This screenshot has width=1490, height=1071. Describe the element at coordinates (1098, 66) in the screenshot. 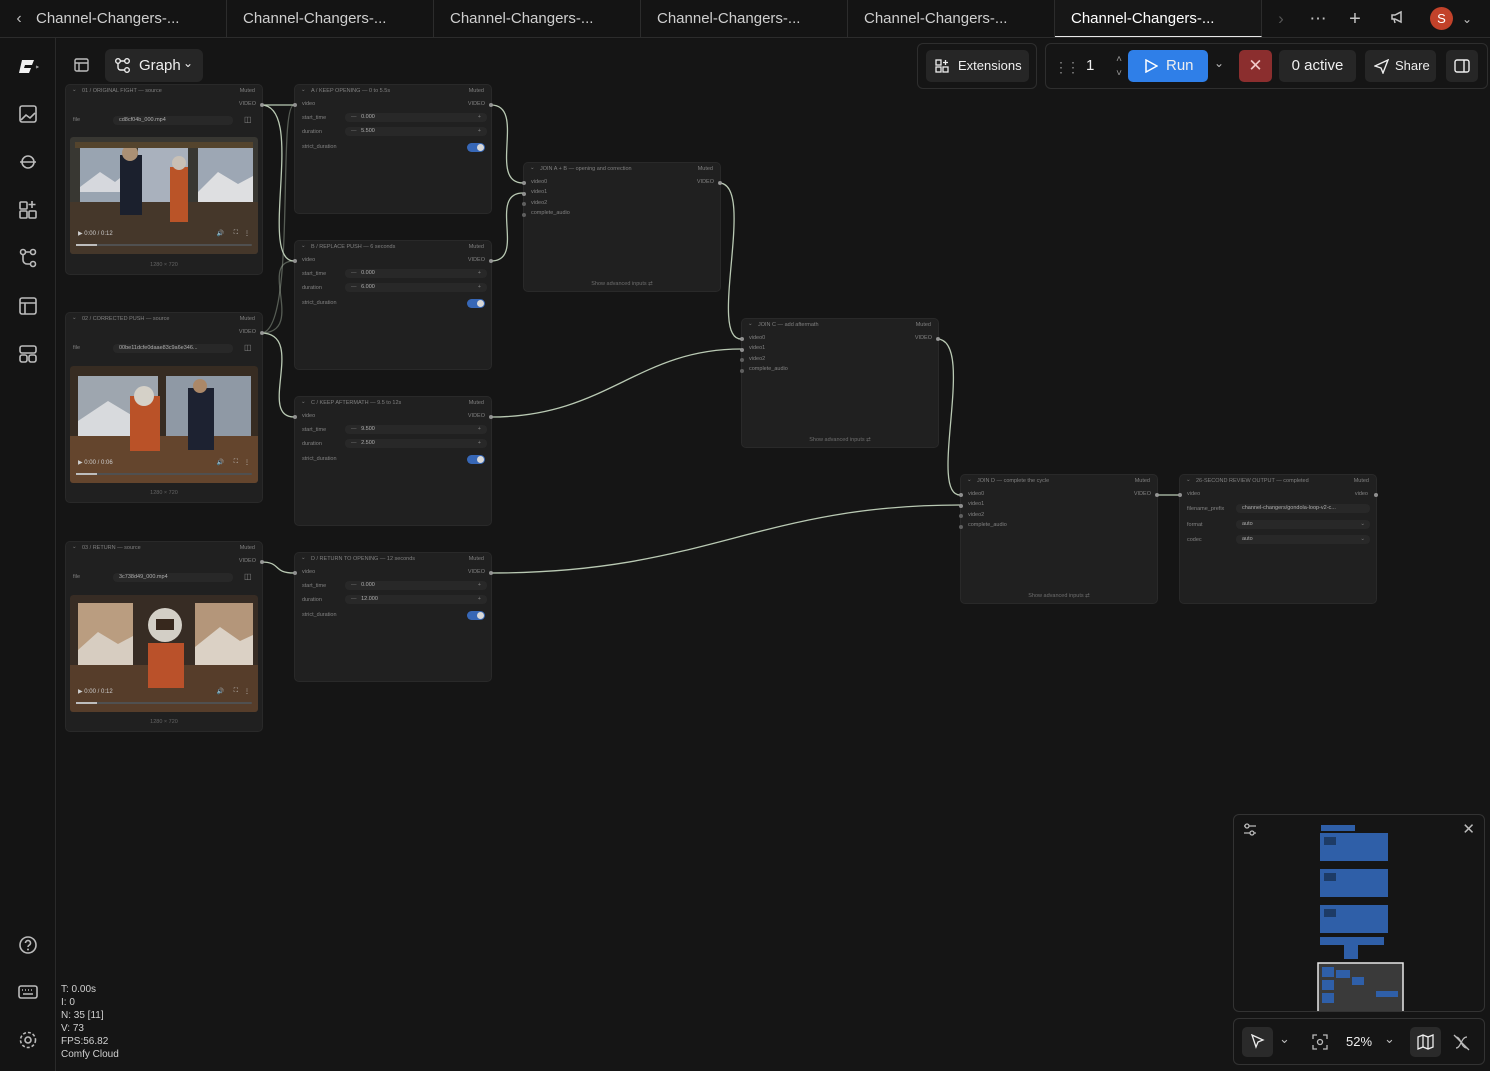

I see `queue-count-stepper: 1 ˄ ˅` at that location.